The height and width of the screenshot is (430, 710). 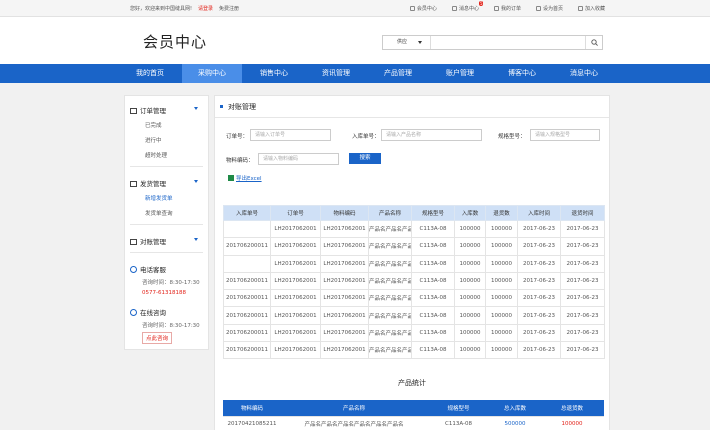 I want to click on stats-title: 产品统计, so click(x=412, y=383).